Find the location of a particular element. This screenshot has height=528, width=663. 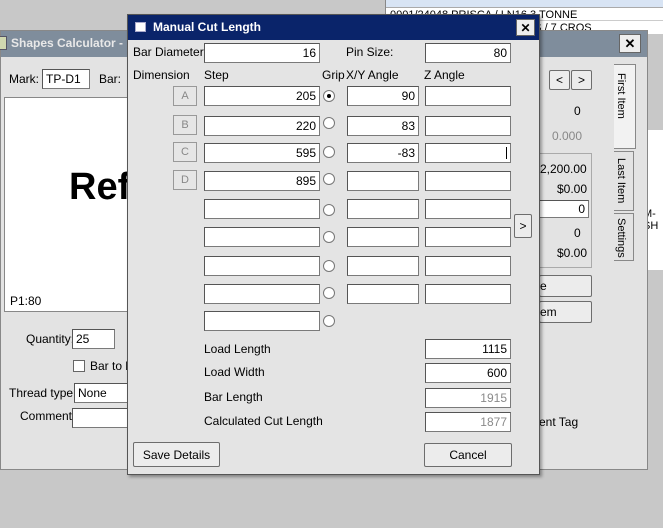

right-value-5: 0 is located at coordinates (577, 233).